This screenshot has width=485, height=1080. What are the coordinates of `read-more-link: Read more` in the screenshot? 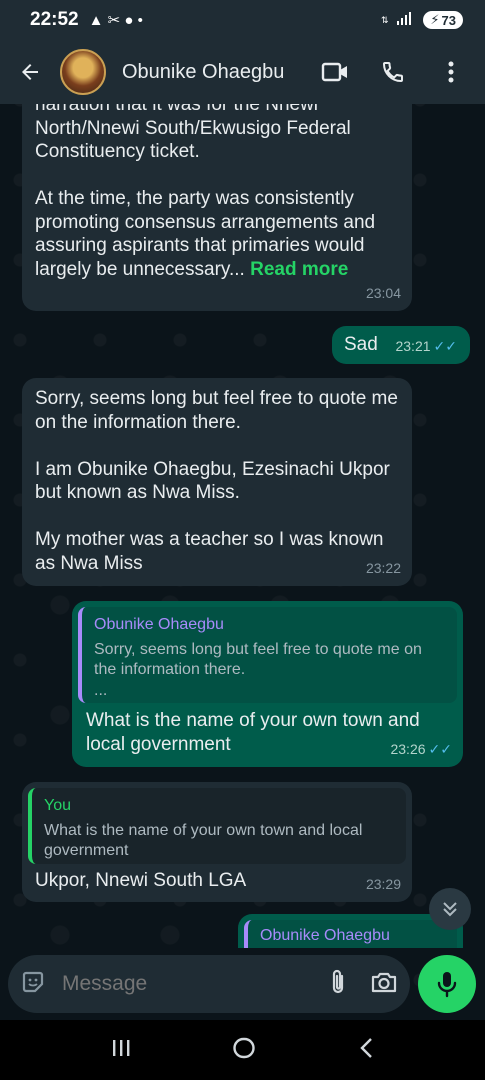 It's located at (299, 269).